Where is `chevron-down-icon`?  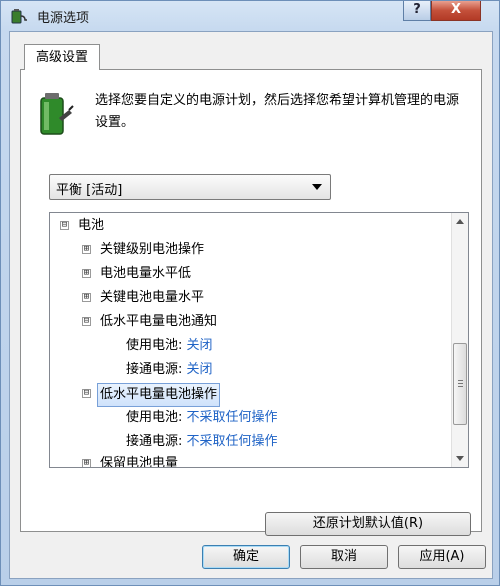 chevron-down-icon is located at coordinates (317, 187).